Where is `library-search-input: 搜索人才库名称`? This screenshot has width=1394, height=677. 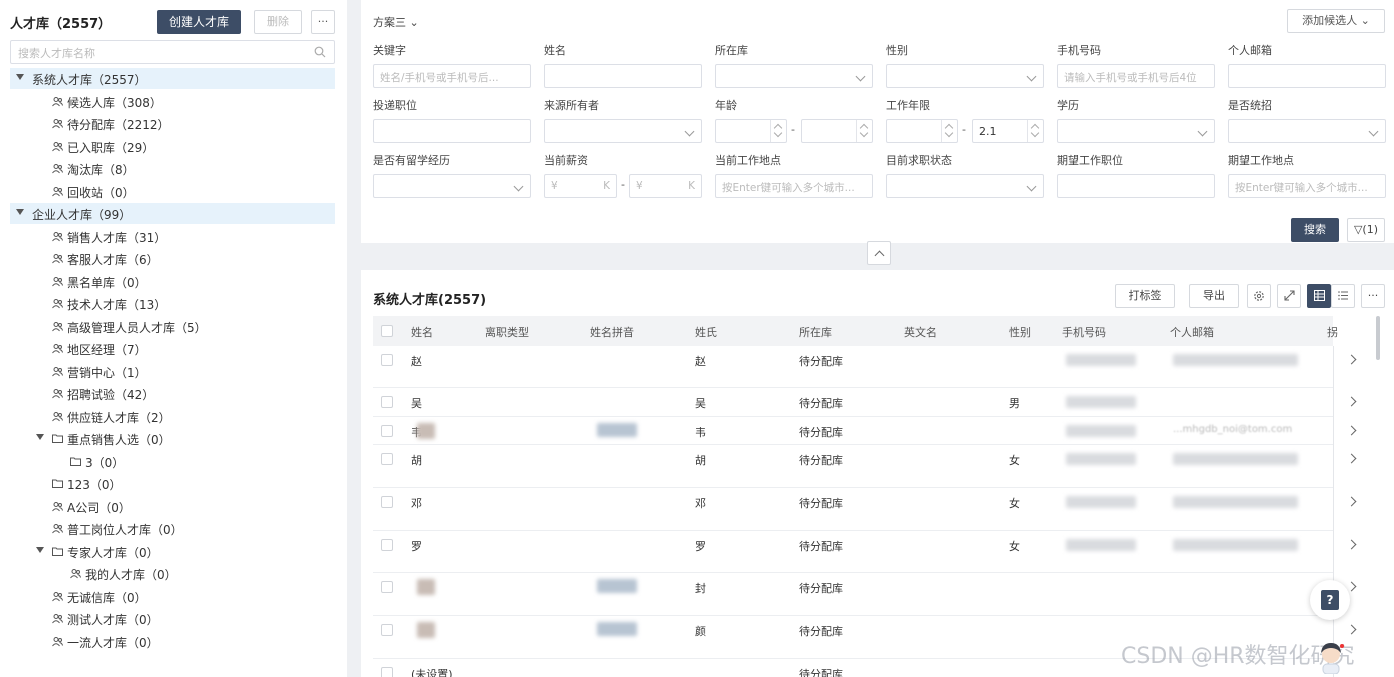
library-search-input: 搜索人才库名称 is located at coordinates (172, 52).